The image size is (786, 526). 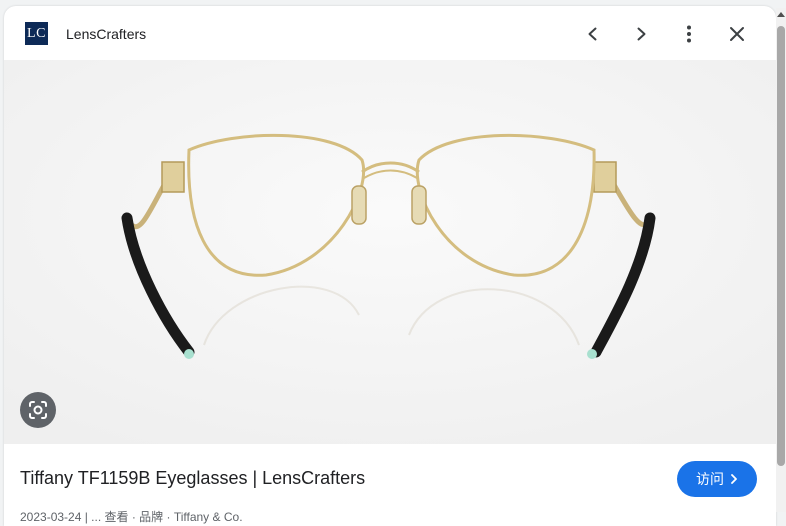 I want to click on visual-search-button, so click(x=38, y=410).